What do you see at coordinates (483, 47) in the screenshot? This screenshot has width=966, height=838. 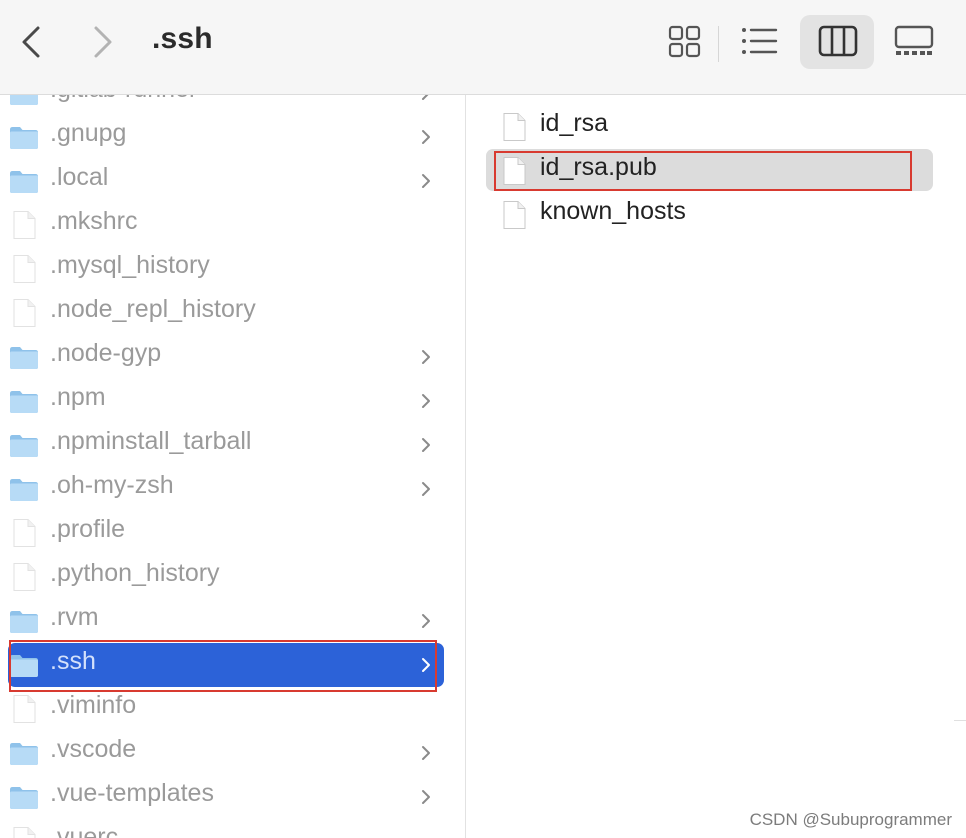 I see `toolbar: .ssh` at bounding box center [483, 47].